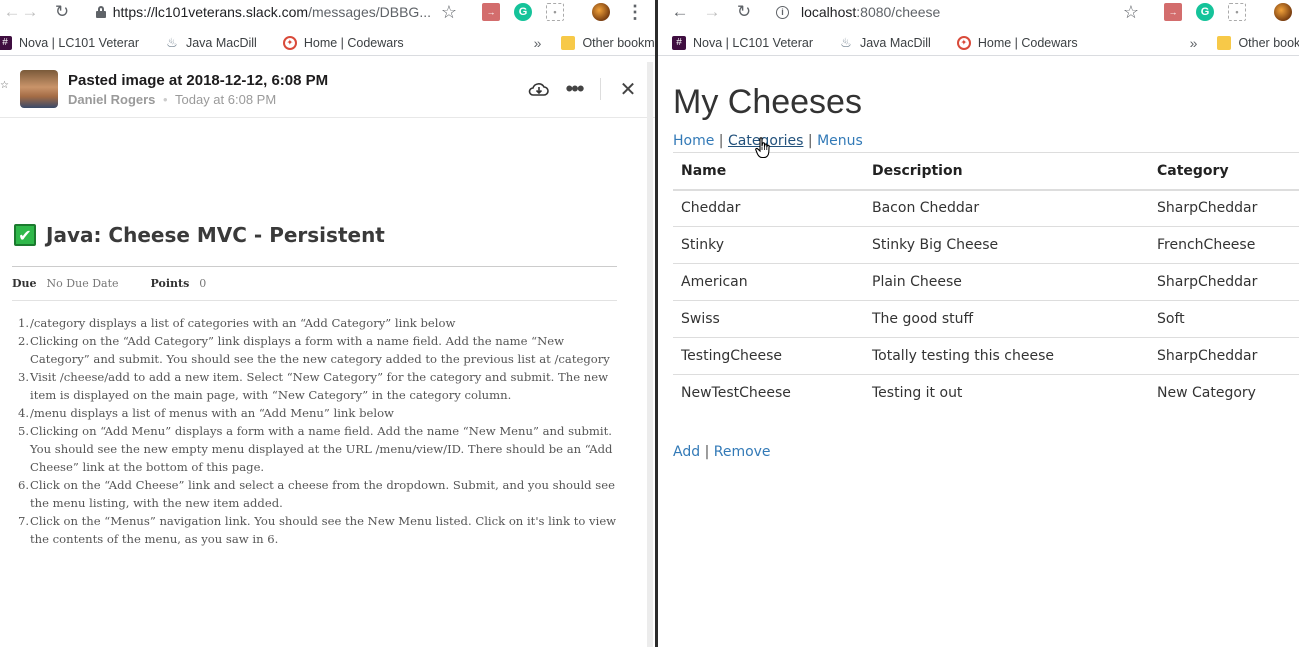 This screenshot has height=647, width=1299. Describe the element at coordinates (618, 42) in the screenshot. I see `bookmark-label: Other bookmarks` at that location.